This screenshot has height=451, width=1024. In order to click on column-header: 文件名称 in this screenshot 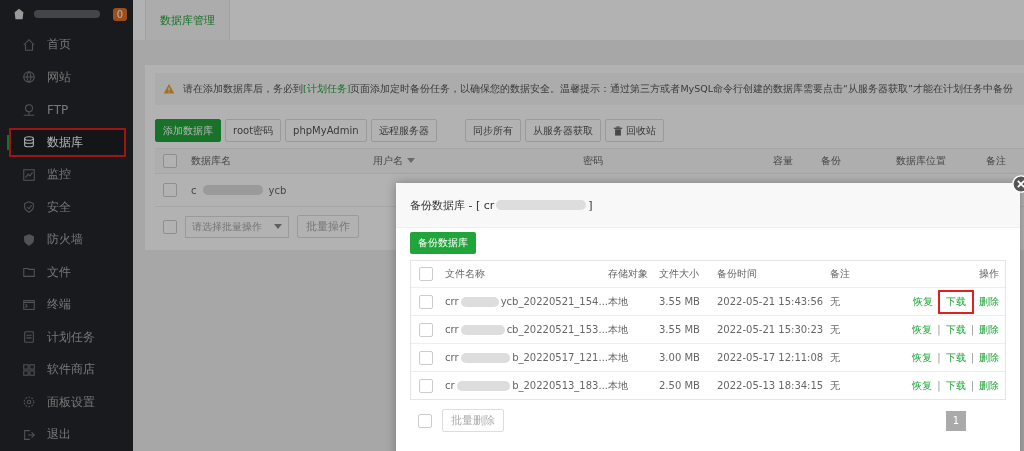, I will do `click(465, 274)`.